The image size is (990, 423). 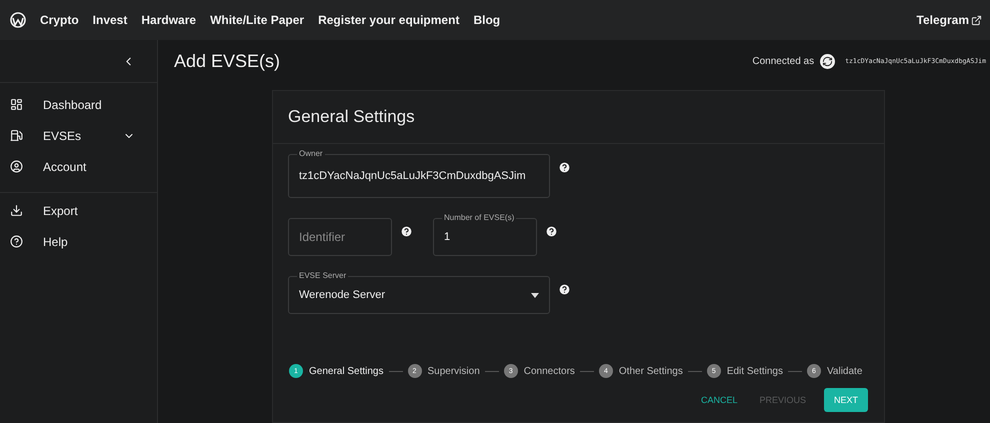 What do you see at coordinates (168, 20) in the screenshot?
I see `nav-link: Hardware` at bounding box center [168, 20].